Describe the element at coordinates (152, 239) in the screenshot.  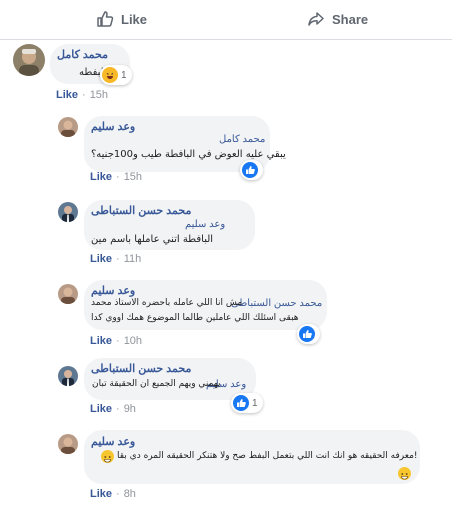
I see `reply-text: البافطة اتني عاملها باسم مين` at that location.